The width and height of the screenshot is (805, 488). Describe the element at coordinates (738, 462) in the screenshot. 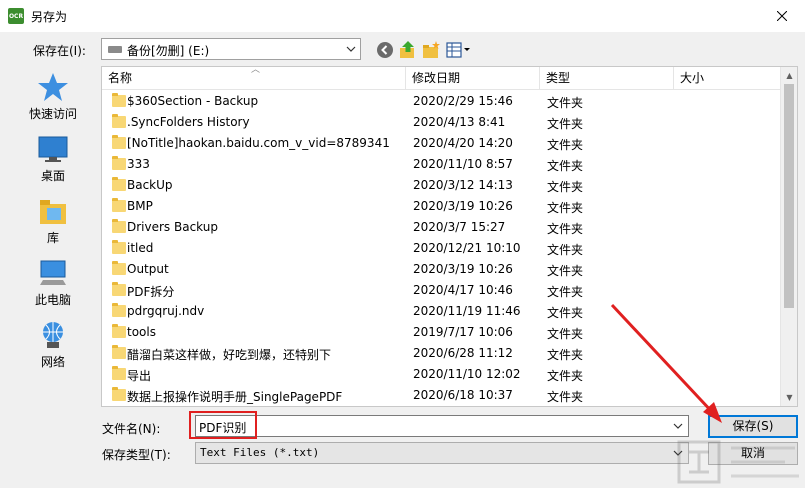

I see `watermark-logo` at that location.